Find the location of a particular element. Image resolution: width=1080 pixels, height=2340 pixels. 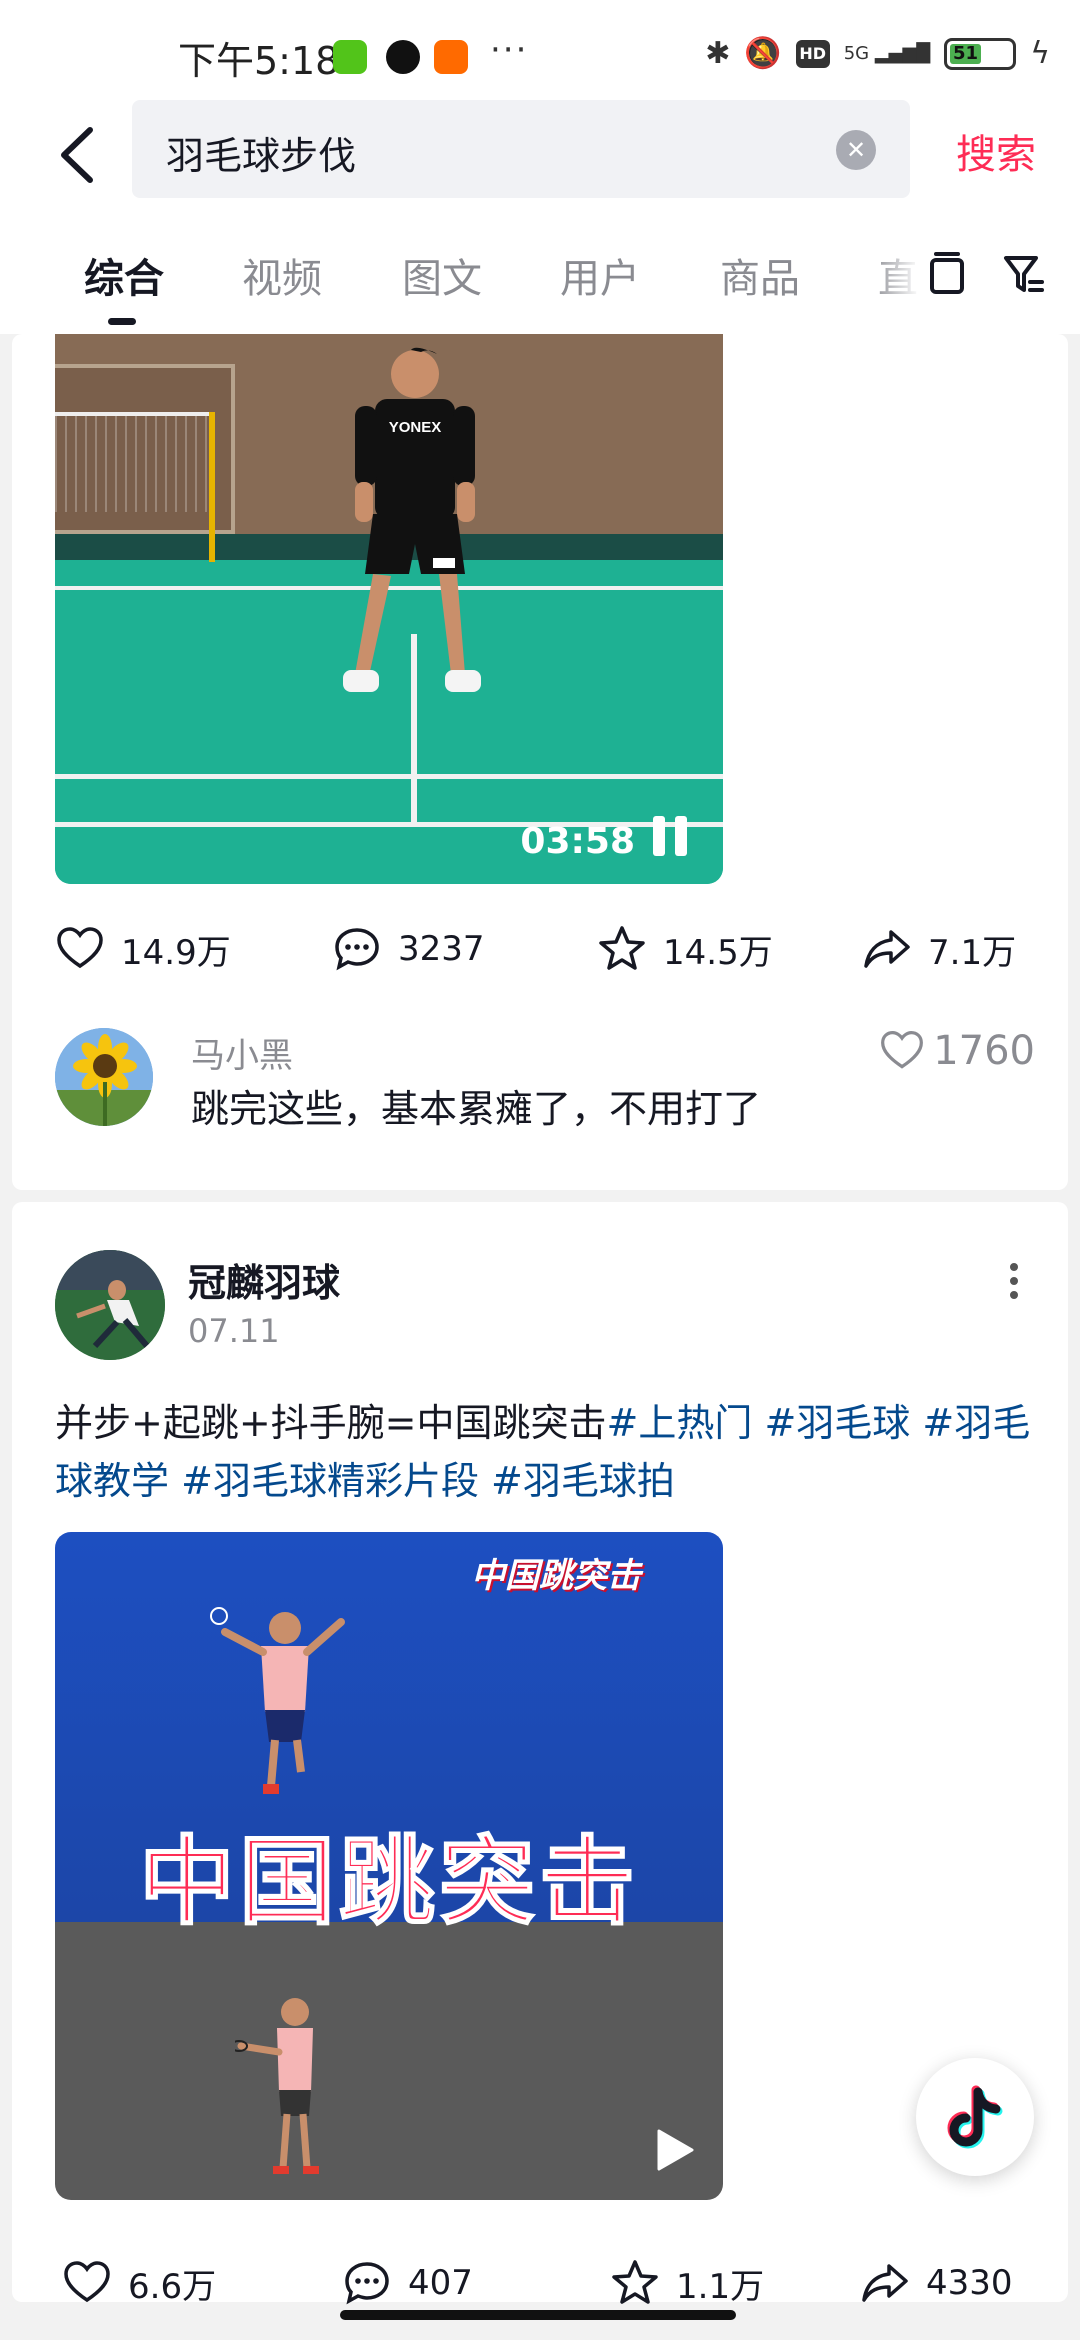

hashtag: #羽毛球精彩片段 is located at coordinates (330, 1481).